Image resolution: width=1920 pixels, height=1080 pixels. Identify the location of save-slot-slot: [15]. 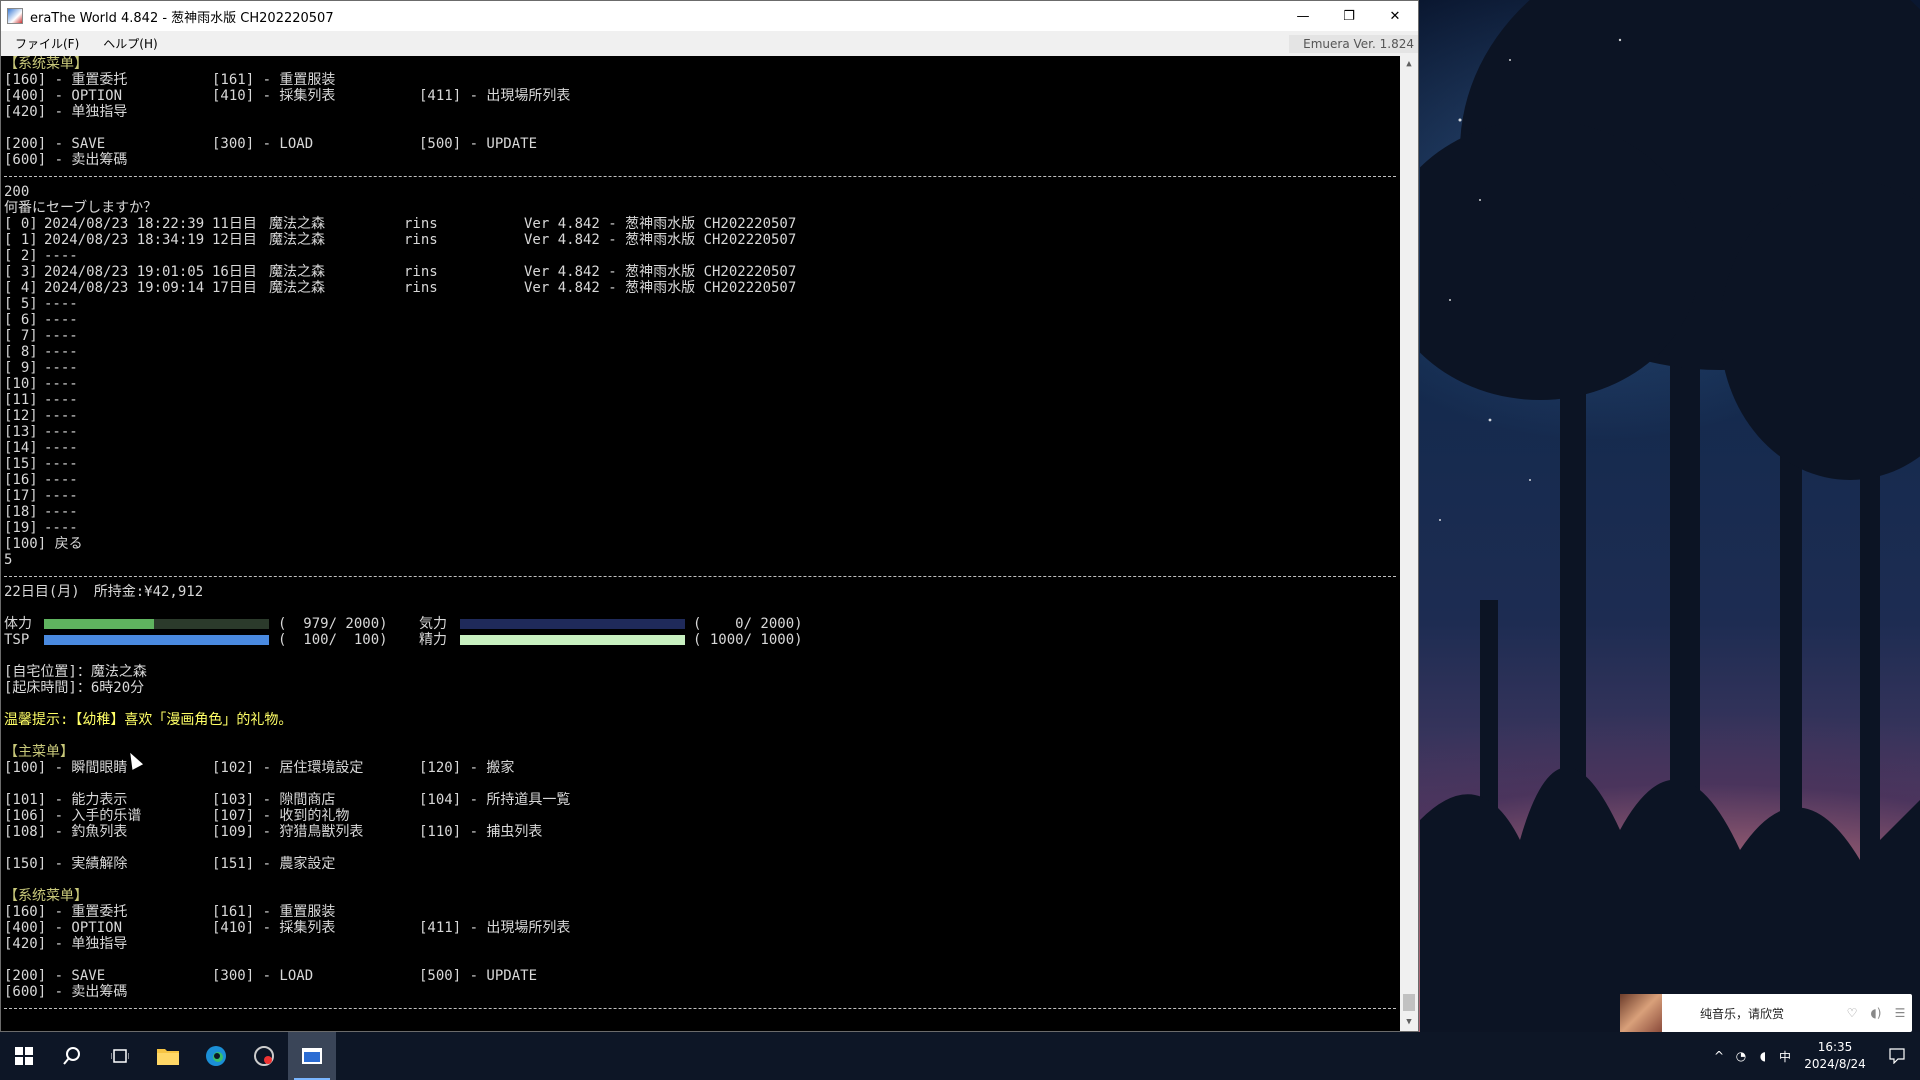
(21, 464).